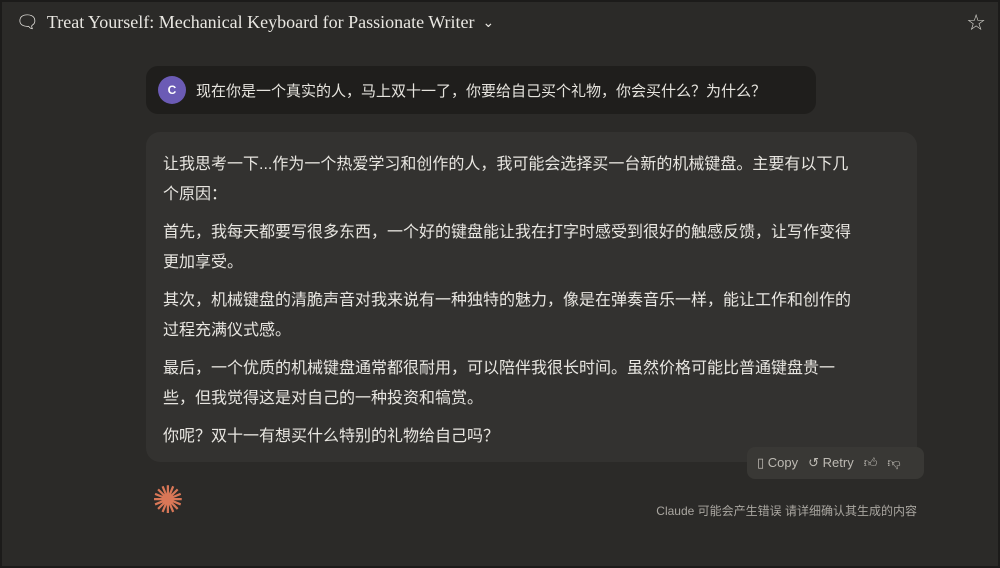  What do you see at coordinates (168, 501) in the screenshot?
I see `claude-logo-icon: ✺` at bounding box center [168, 501].